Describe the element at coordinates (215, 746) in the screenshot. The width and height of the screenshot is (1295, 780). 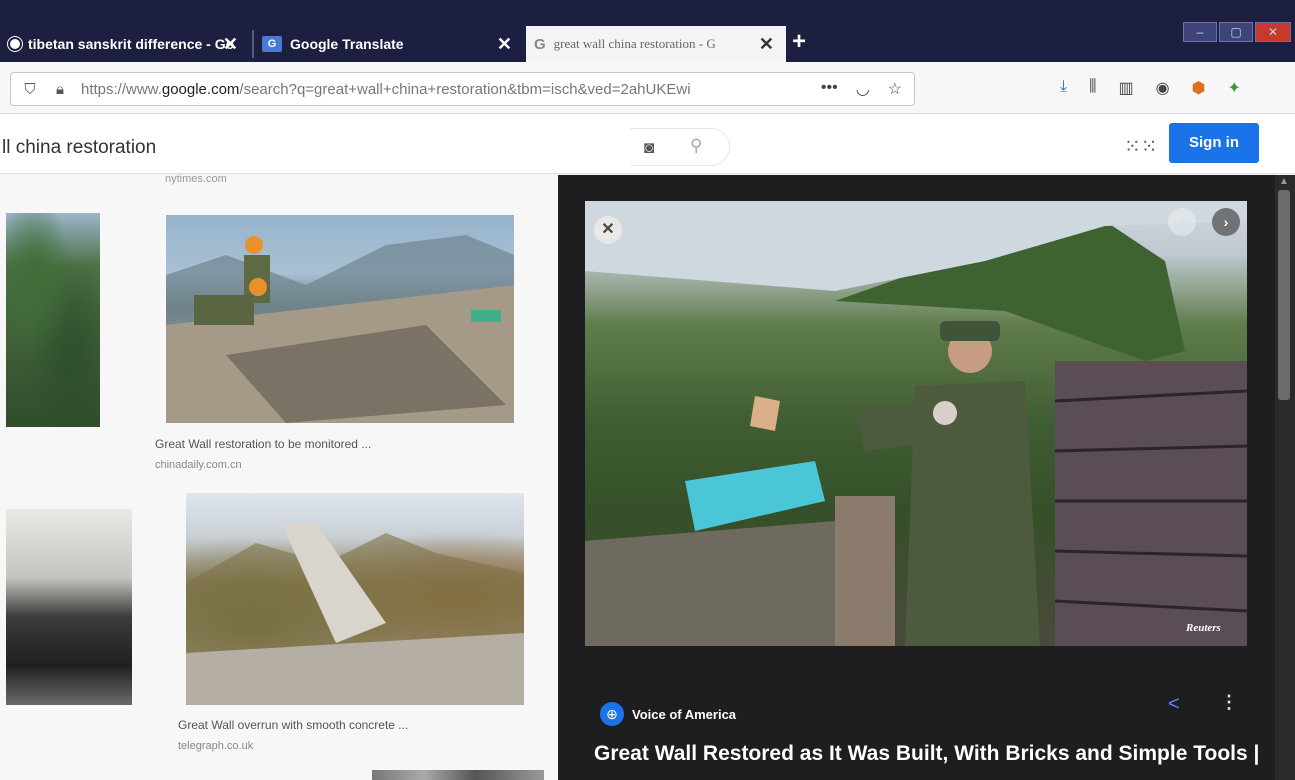
I see `result-domain: telegraph.co.uk` at that location.